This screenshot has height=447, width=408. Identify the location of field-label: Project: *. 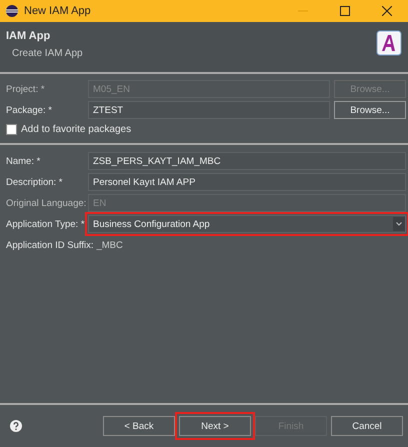
(26, 89).